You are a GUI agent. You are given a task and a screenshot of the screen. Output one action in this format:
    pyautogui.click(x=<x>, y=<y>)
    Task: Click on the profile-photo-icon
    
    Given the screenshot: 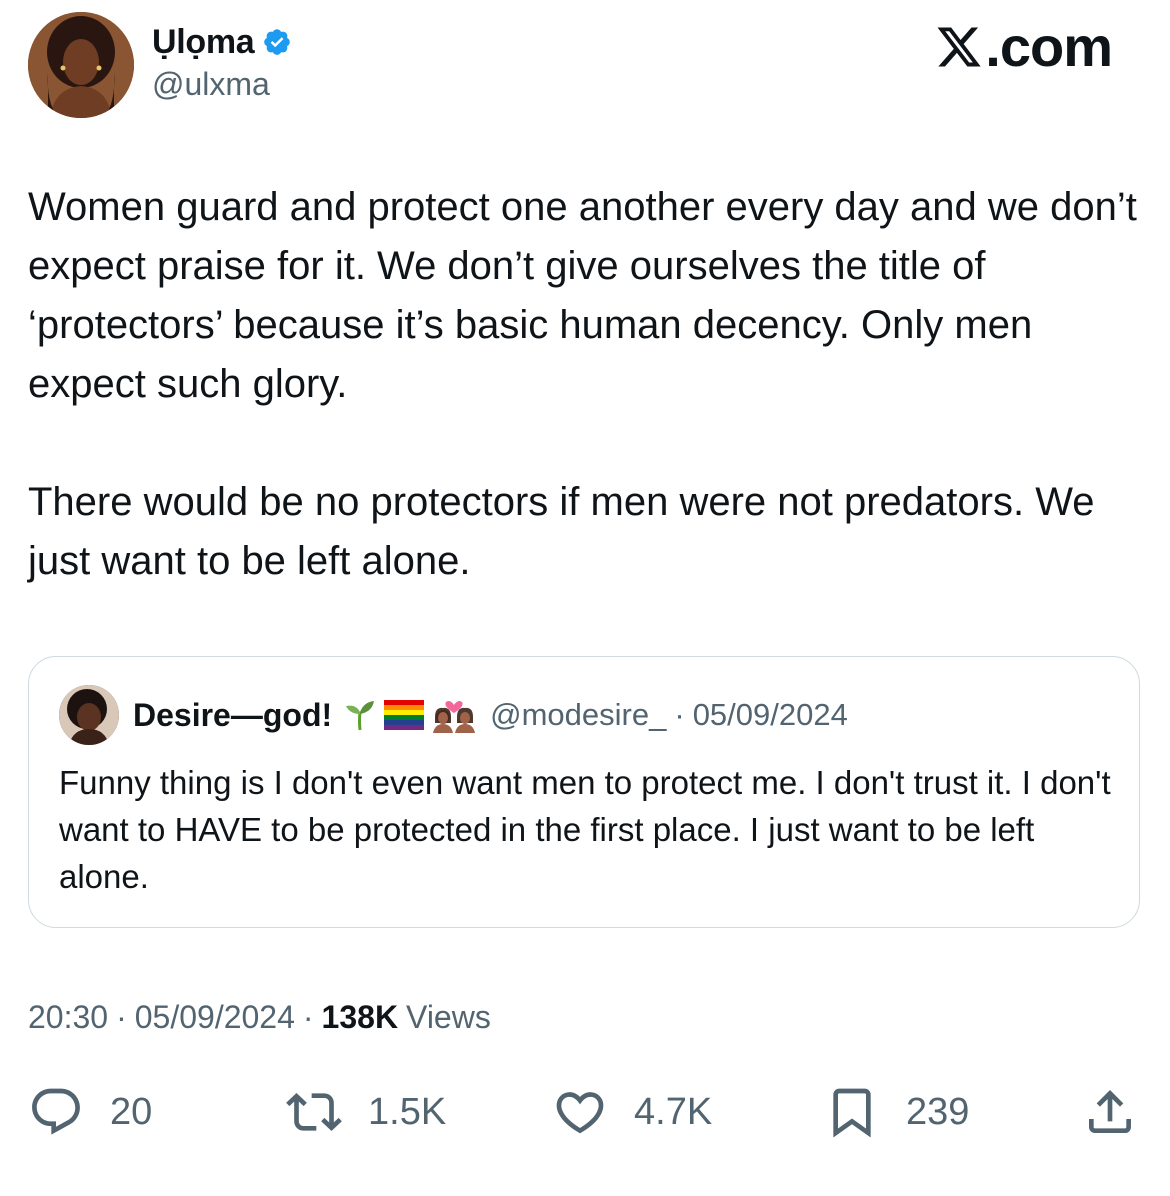 What is the action you would take?
    pyautogui.click(x=81, y=65)
    